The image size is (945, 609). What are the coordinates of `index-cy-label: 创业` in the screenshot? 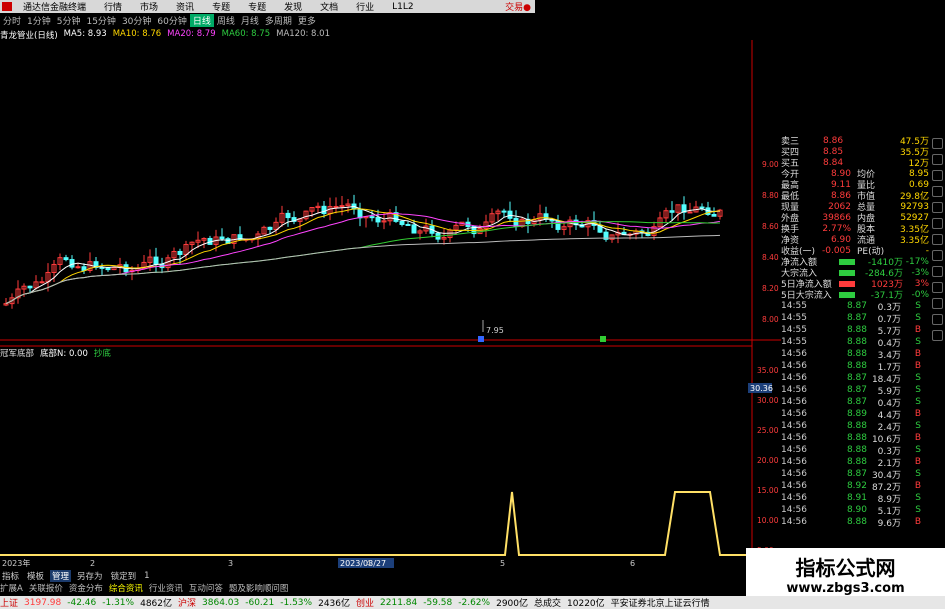 It's located at (365, 602).